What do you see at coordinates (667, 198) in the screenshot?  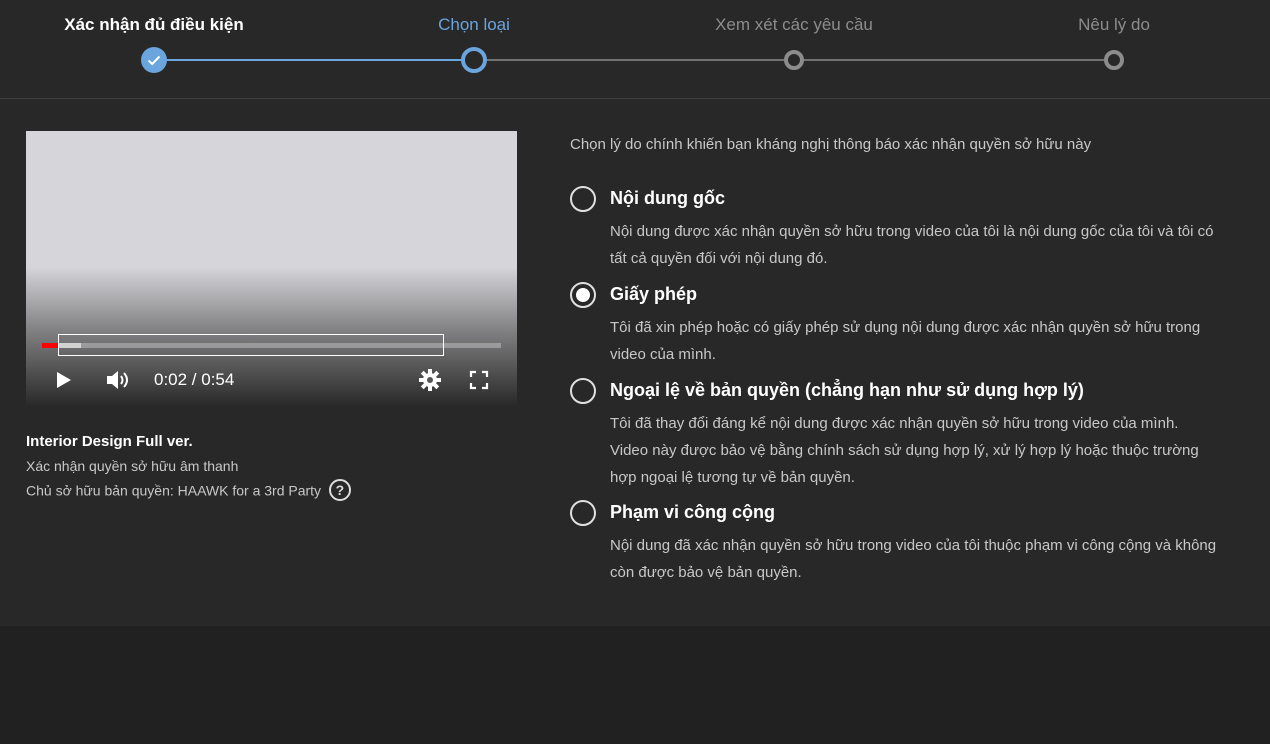 I see `option-title: Nội dung gốc` at bounding box center [667, 198].